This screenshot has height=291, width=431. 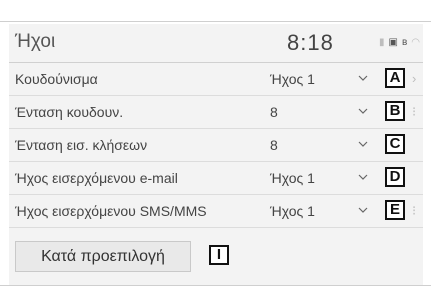 I want to click on setting-label: Ένταση κουδουν., so click(x=69, y=112).